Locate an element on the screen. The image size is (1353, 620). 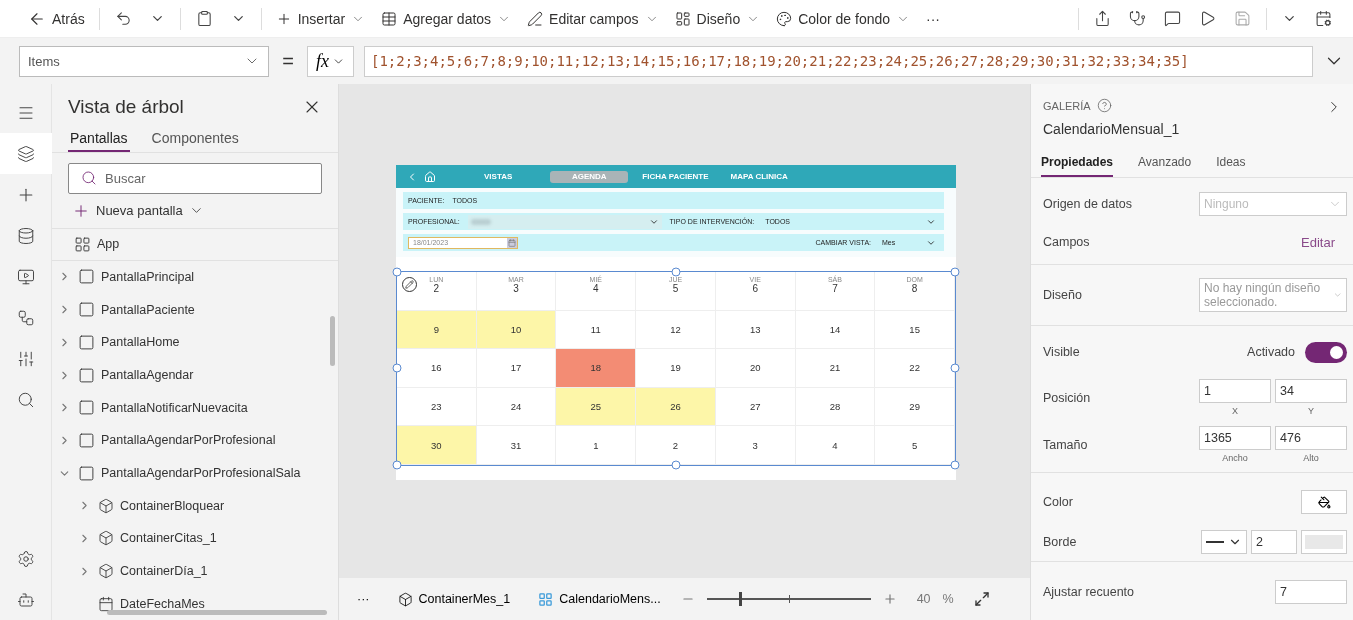
tree-item: App is located at coordinates (108, 244).